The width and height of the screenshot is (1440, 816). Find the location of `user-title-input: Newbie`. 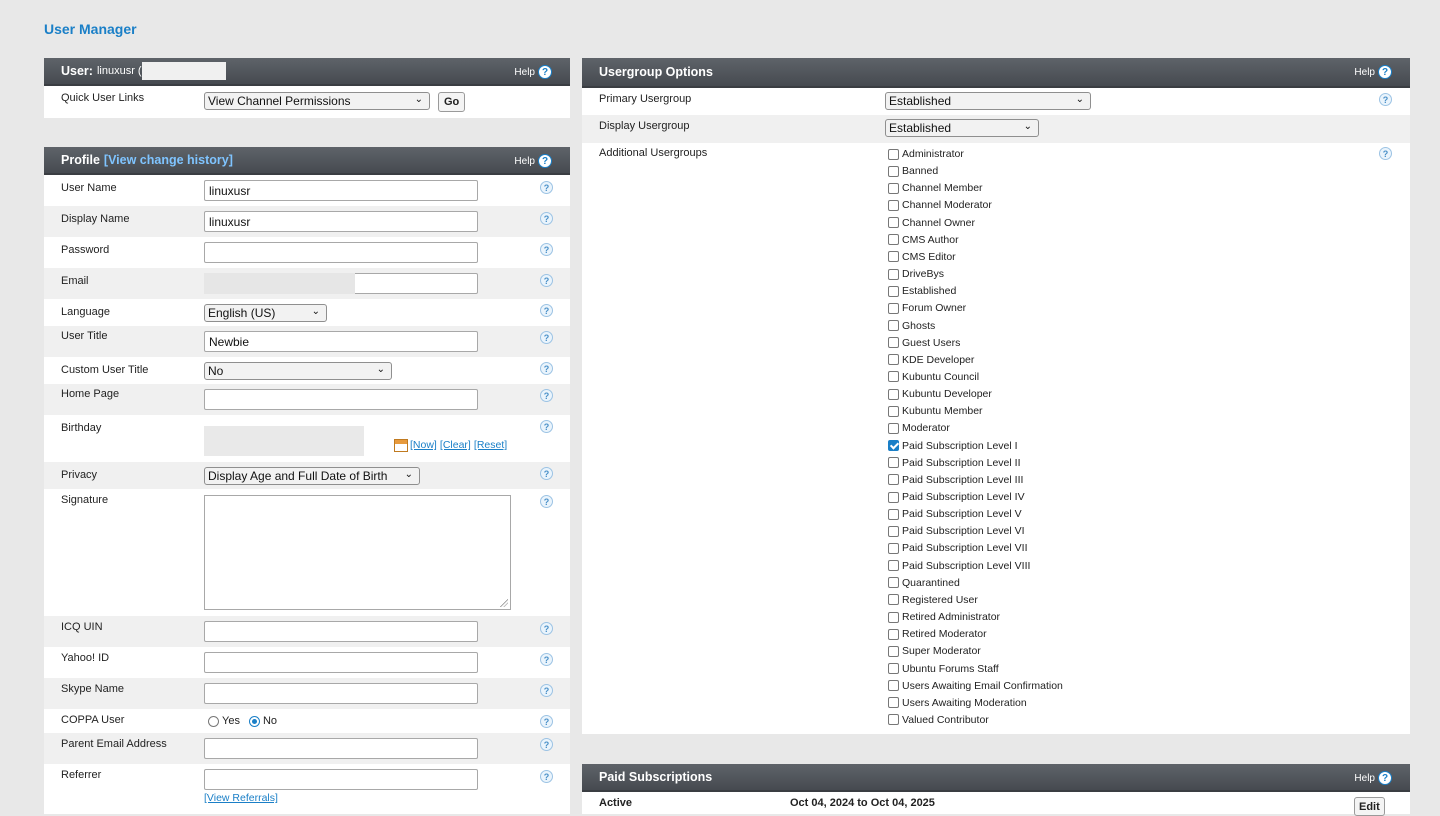

user-title-input: Newbie is located at coordinates (341, 341).